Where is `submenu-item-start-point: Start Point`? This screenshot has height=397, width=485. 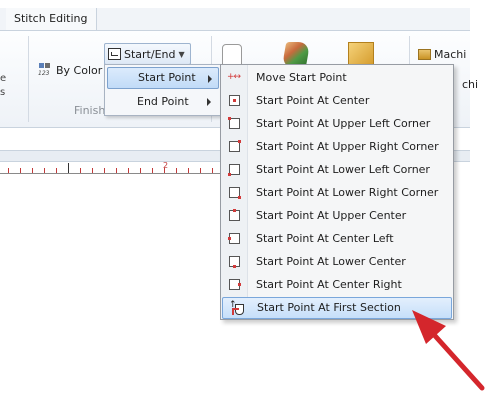
submenu-item-start-point: Start Point is located at coordinates (163, 78).